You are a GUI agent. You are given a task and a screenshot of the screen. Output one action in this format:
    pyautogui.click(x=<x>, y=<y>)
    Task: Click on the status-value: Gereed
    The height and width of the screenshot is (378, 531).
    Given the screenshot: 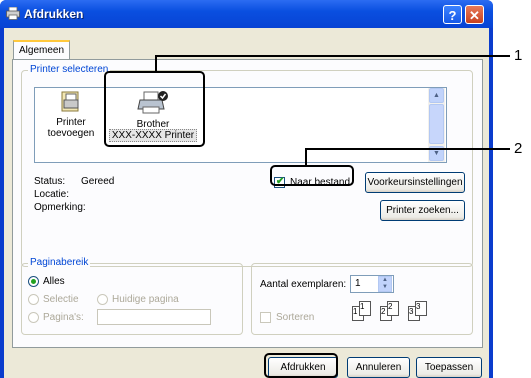 What is the action you would take?
    pyautogui.click(x=98, y=181)
    